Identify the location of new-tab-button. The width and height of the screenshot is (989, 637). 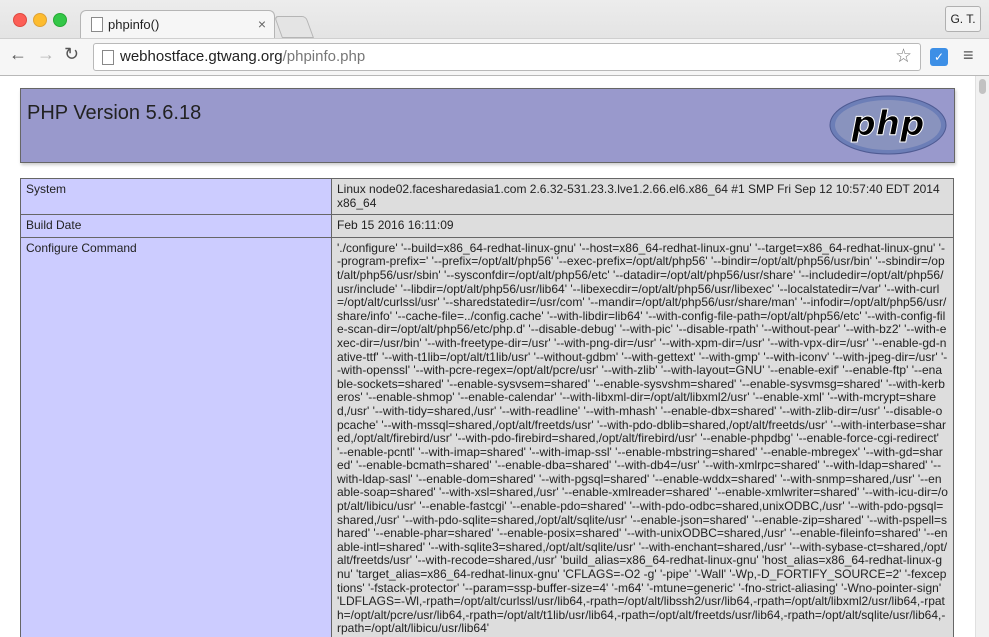
(294, 27).